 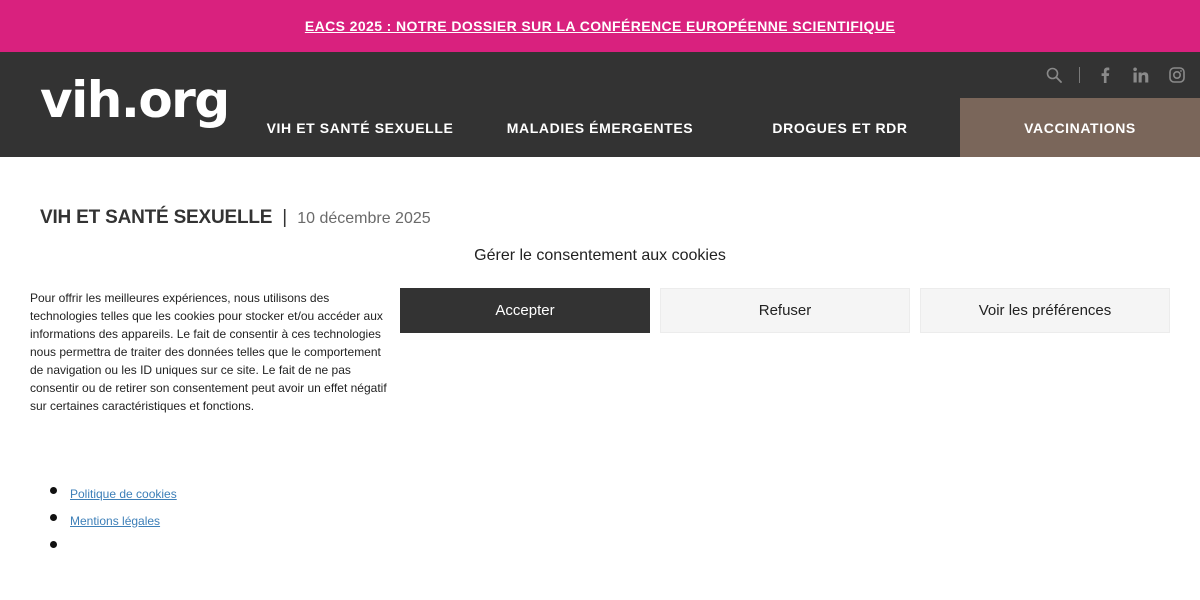 What do you see at coordinates (135, 100) in the screenshot?
I see `site-logo: vih.org` at bounding box center [135, 100].